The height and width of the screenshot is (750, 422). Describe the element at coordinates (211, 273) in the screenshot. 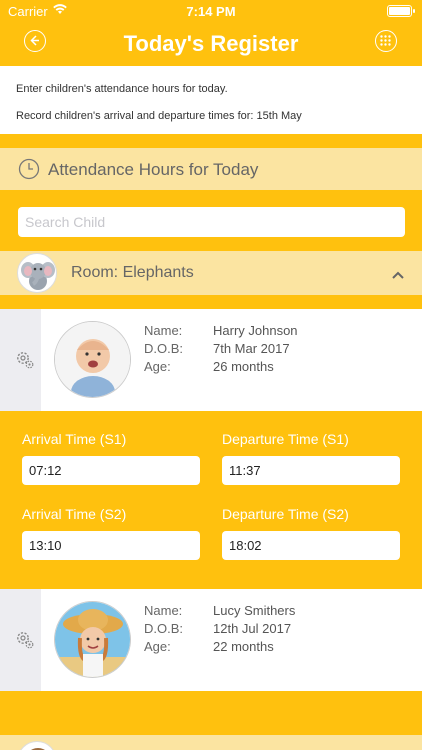

I see `room-header: Room: Elephants` at that location.